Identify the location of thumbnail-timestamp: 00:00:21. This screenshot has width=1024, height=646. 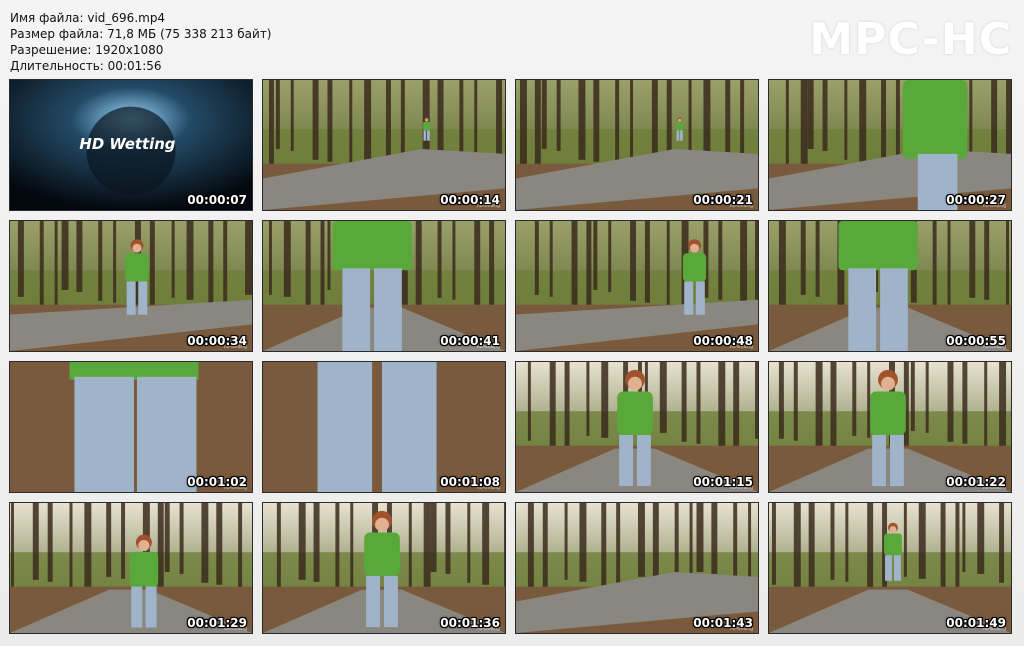
(723, 200).